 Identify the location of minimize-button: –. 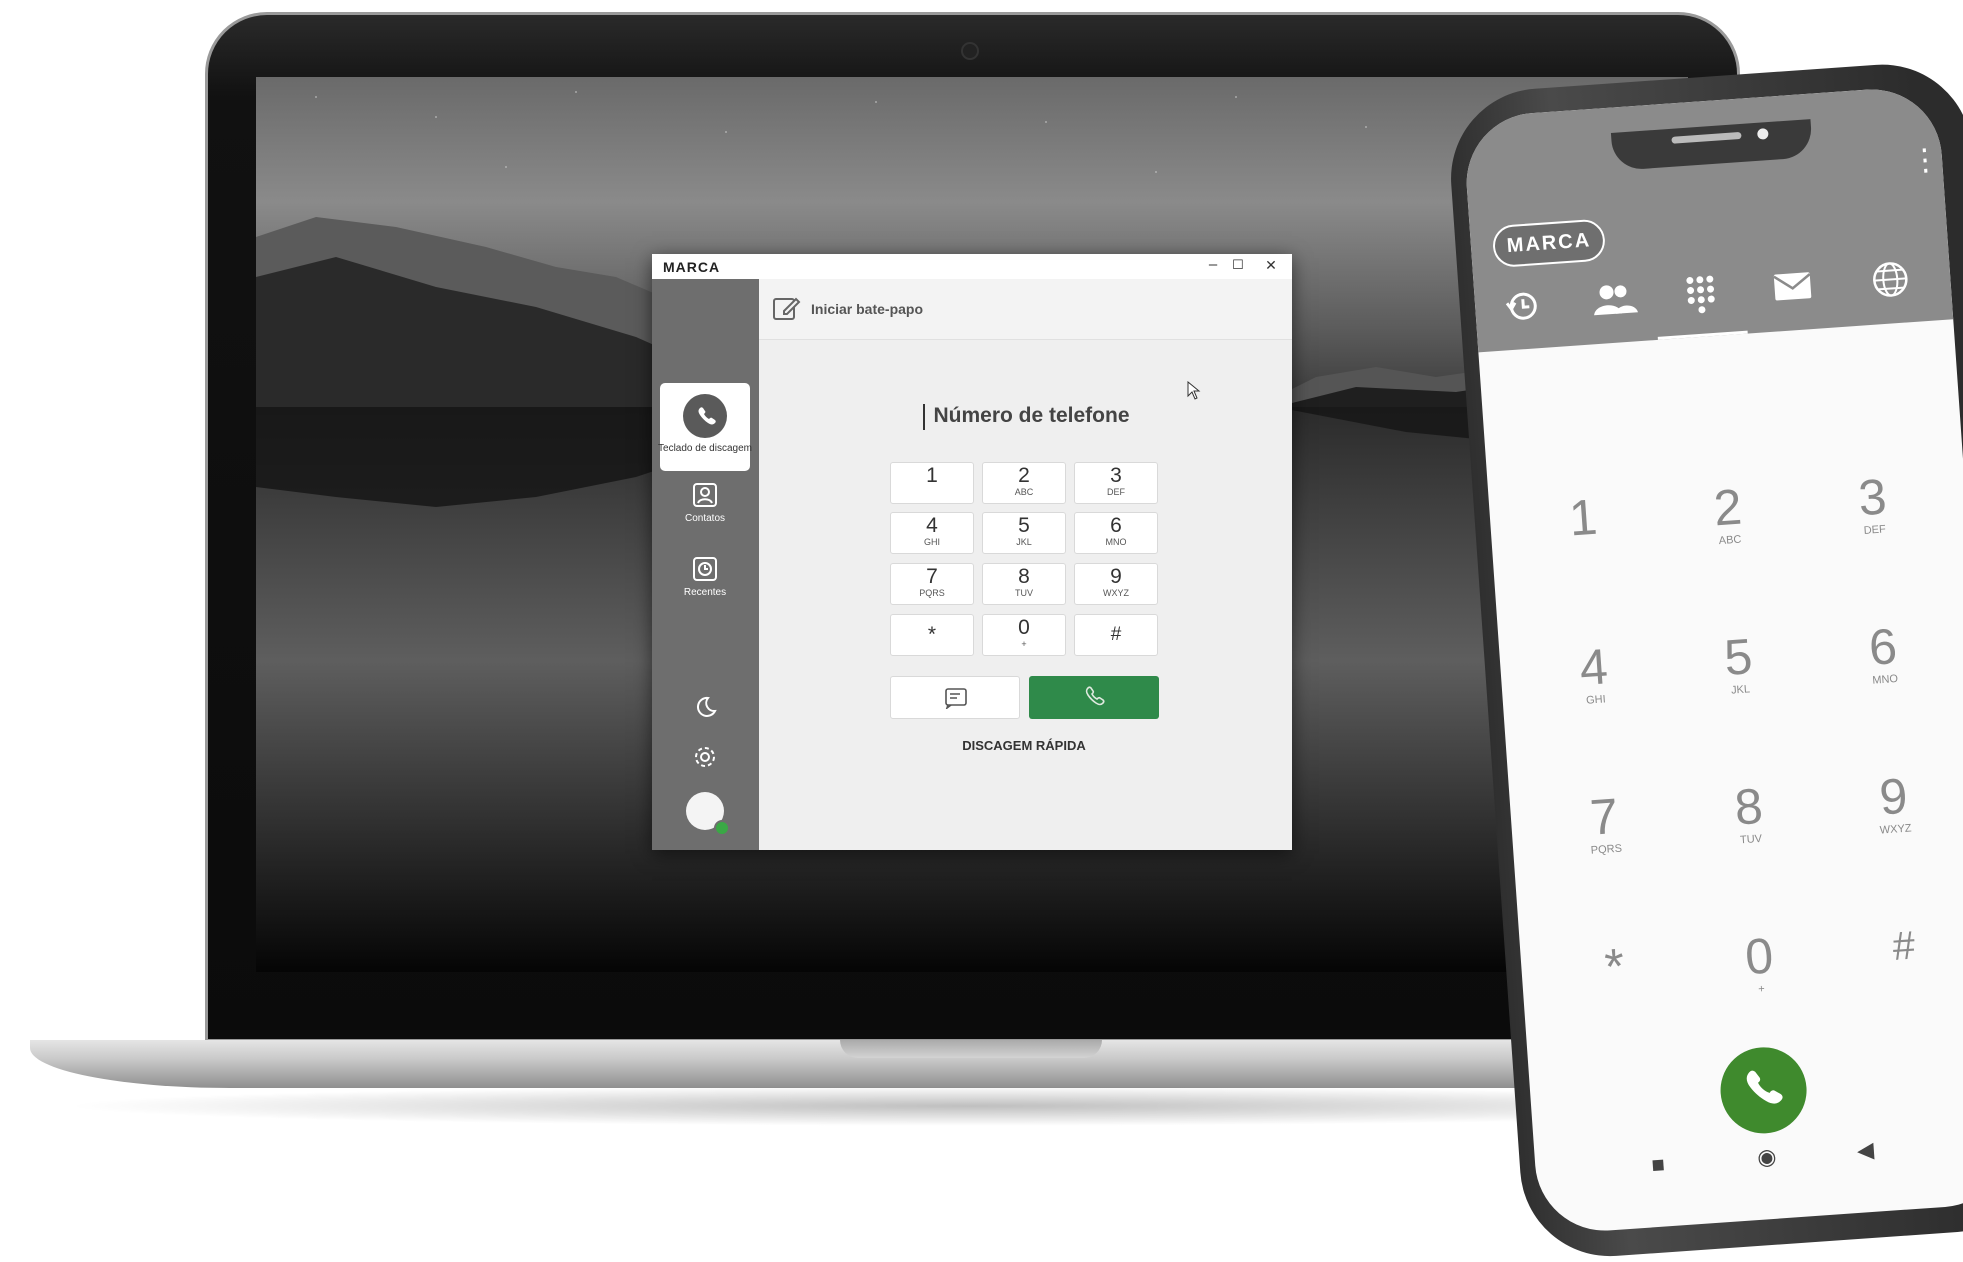
(1213, 264).